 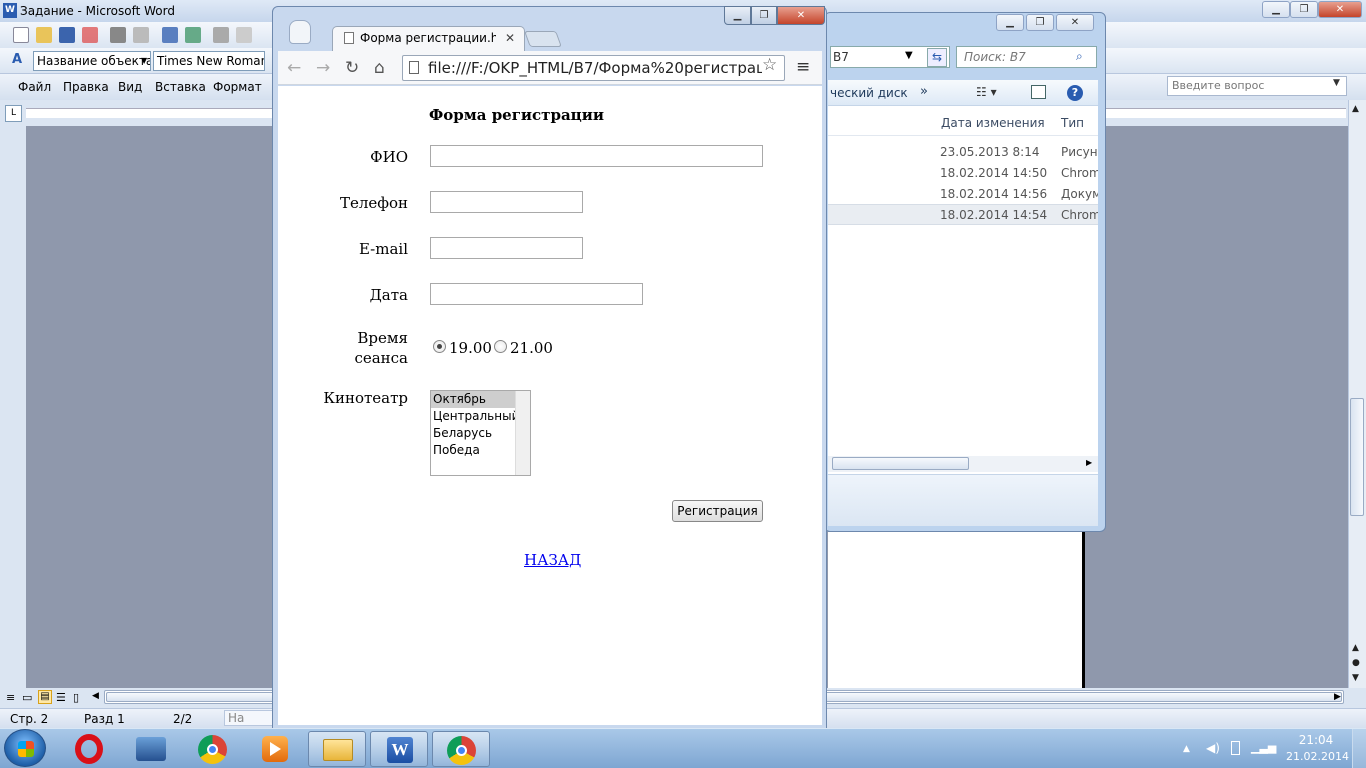 What do you see at coordinates (44, 35) in the screenshot?
I see `open-folder-icon` at bounding box center [44, 35].